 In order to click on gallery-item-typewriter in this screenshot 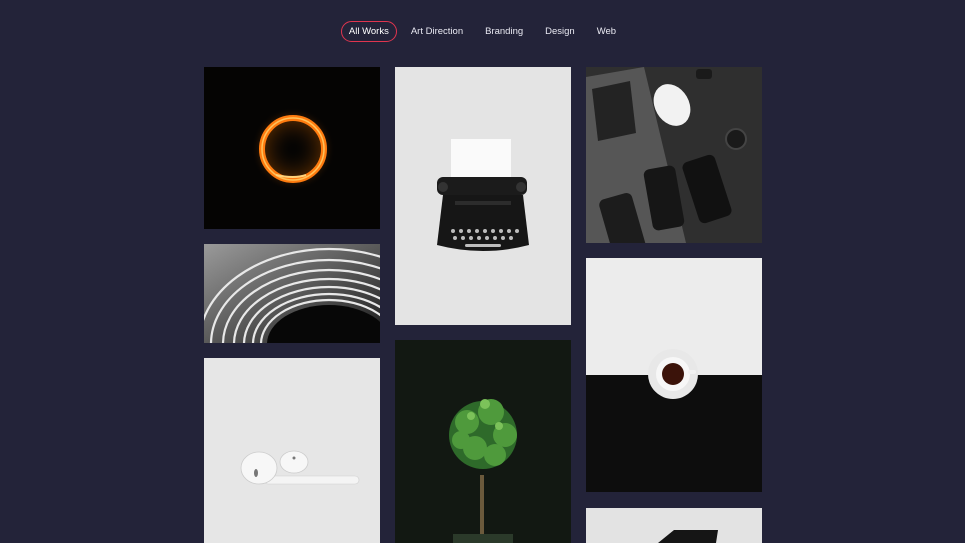, I will do `click(483, 196)`.